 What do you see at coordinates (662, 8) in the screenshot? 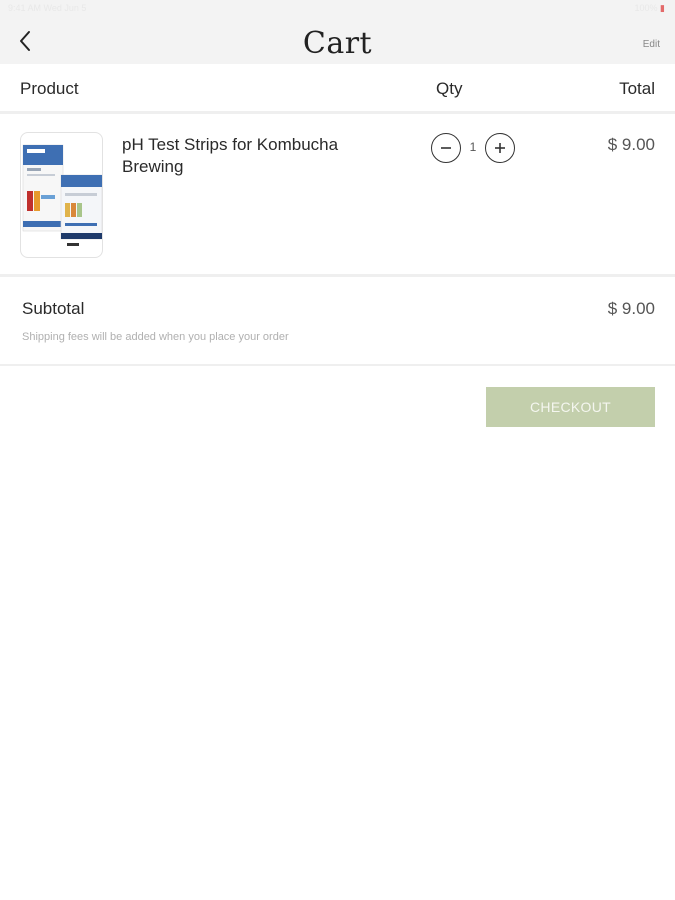
I see `battery-icon: ▮` at bounding box center [662, 8].